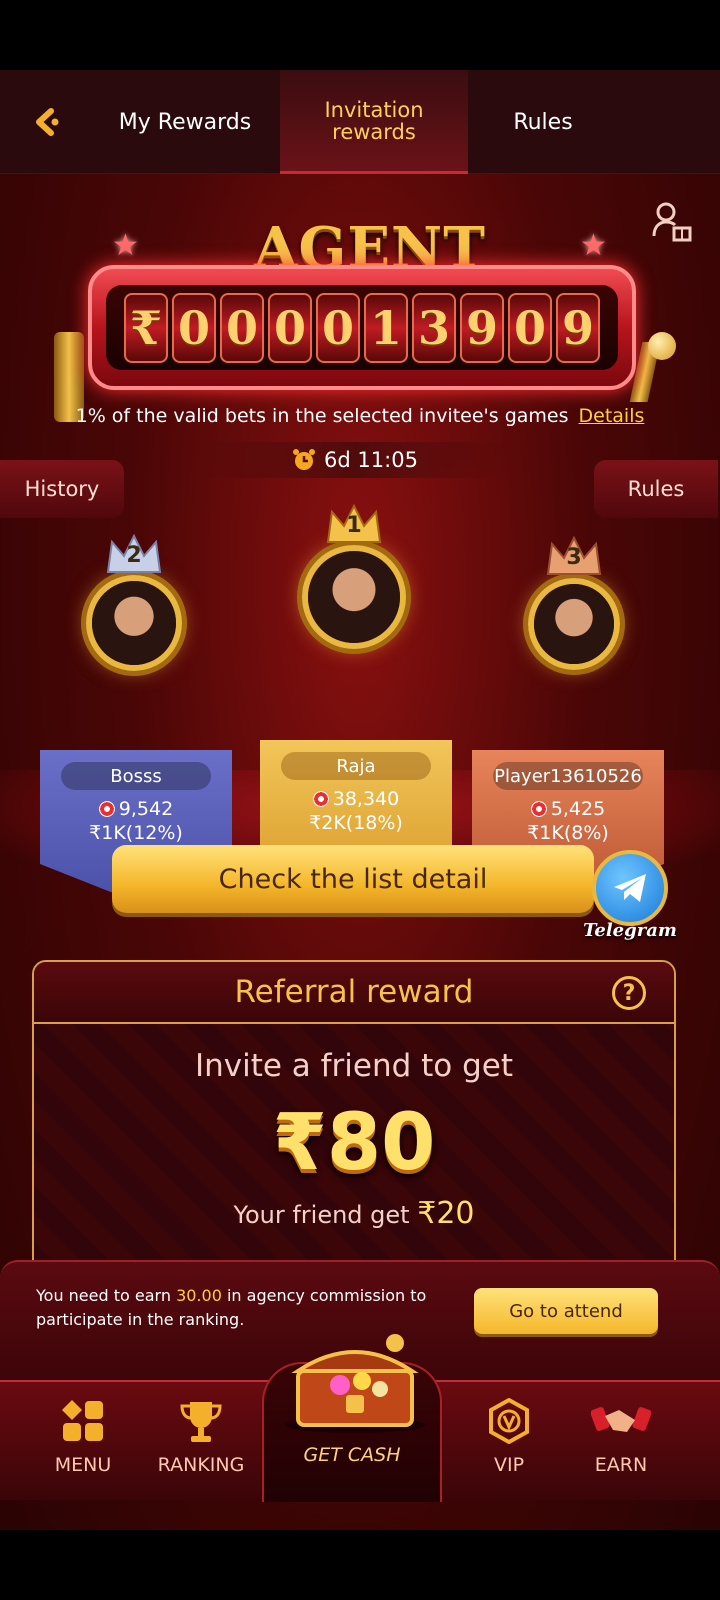 Image resolution: width=720 pixels, height=1600 pixels. I want to click on trophy-icon, so click(201, 1422).